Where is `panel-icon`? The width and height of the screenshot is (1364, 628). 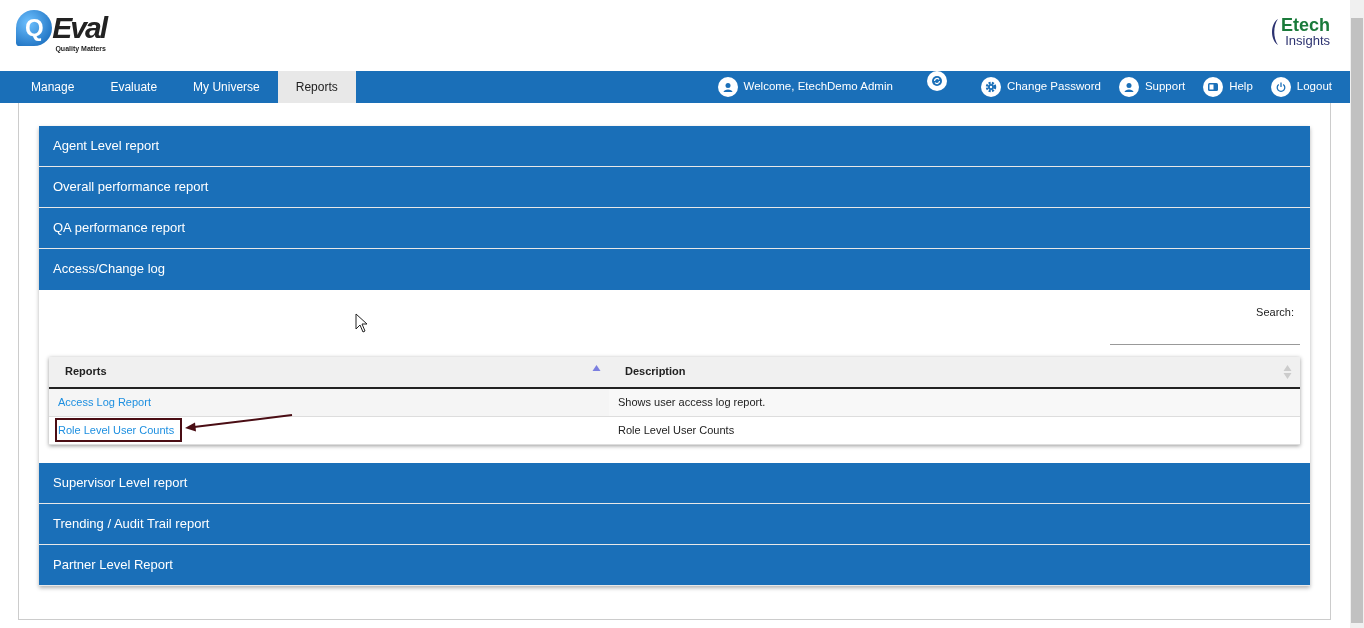 panel-icon is located at coordinates (1213, 87).